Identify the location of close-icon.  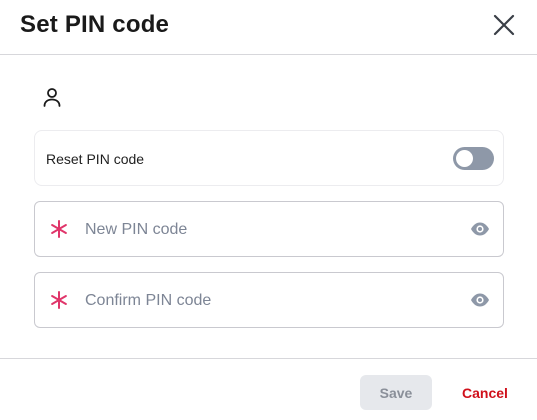
(504, 25).